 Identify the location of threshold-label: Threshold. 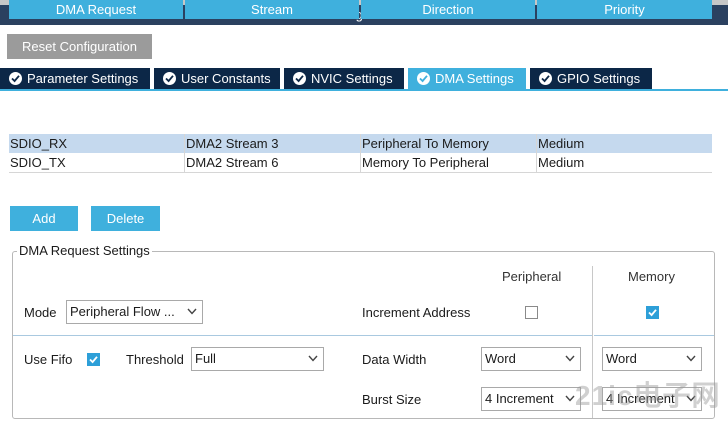
(155, 359).